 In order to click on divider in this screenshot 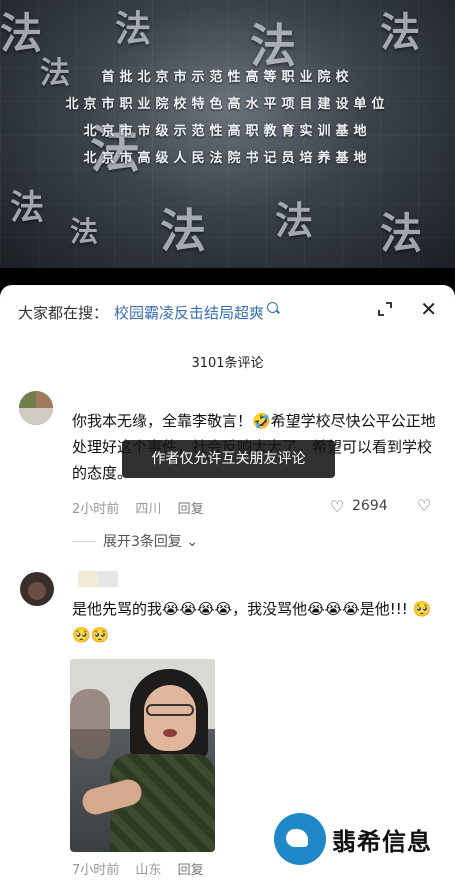, I will do `click(84, 541)`.